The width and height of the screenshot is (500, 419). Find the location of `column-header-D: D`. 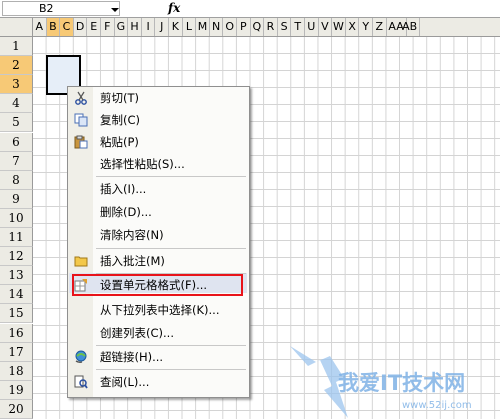

column-header-D: D is located at coordinates (81, 27).